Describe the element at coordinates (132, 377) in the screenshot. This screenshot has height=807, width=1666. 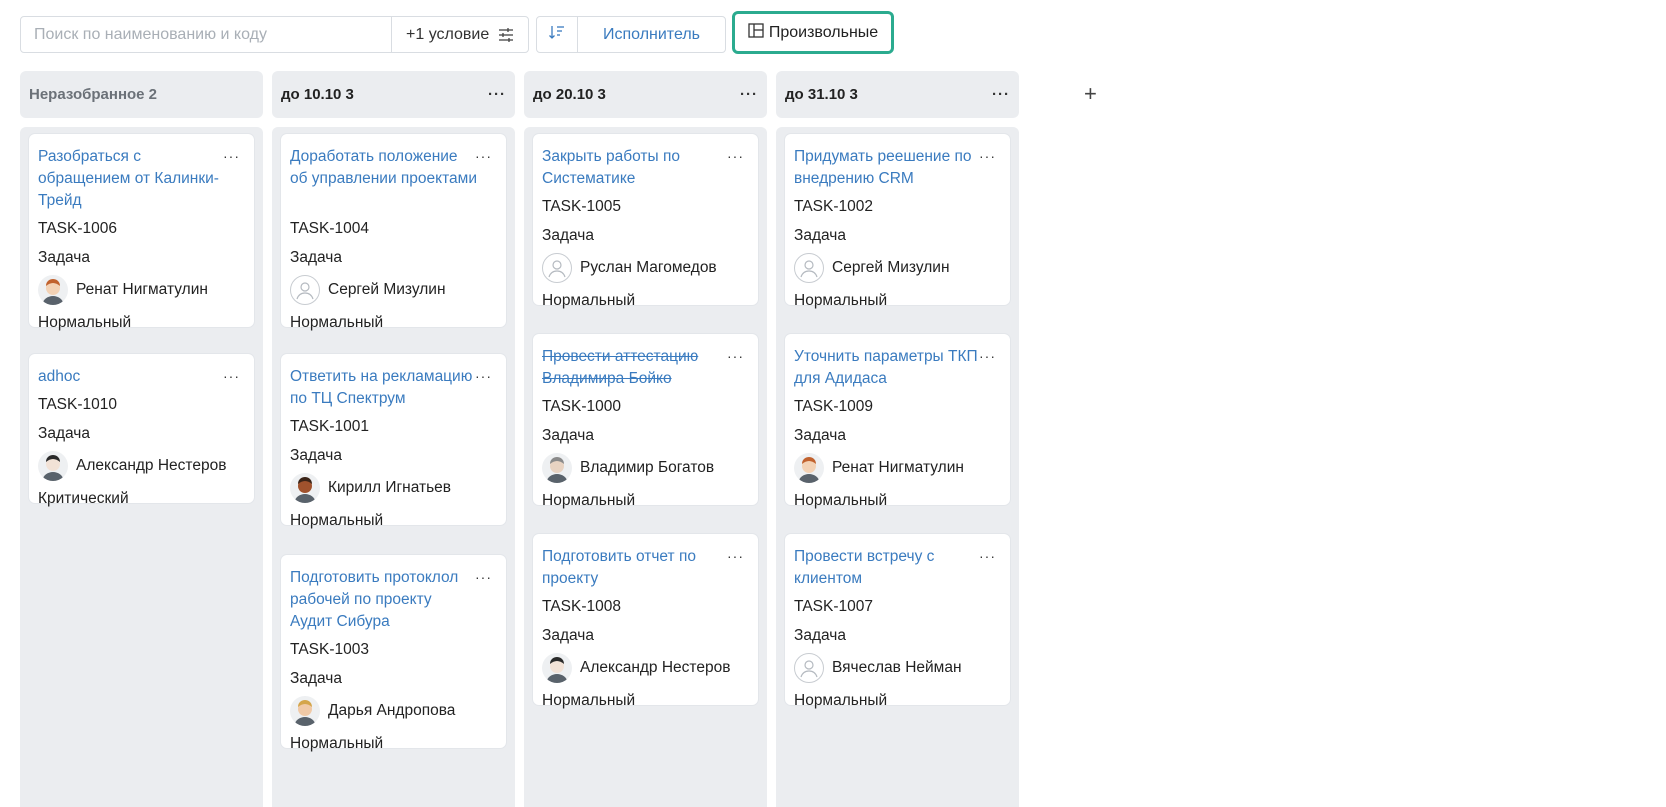
I see `task-title-link: adhoc` at that location.